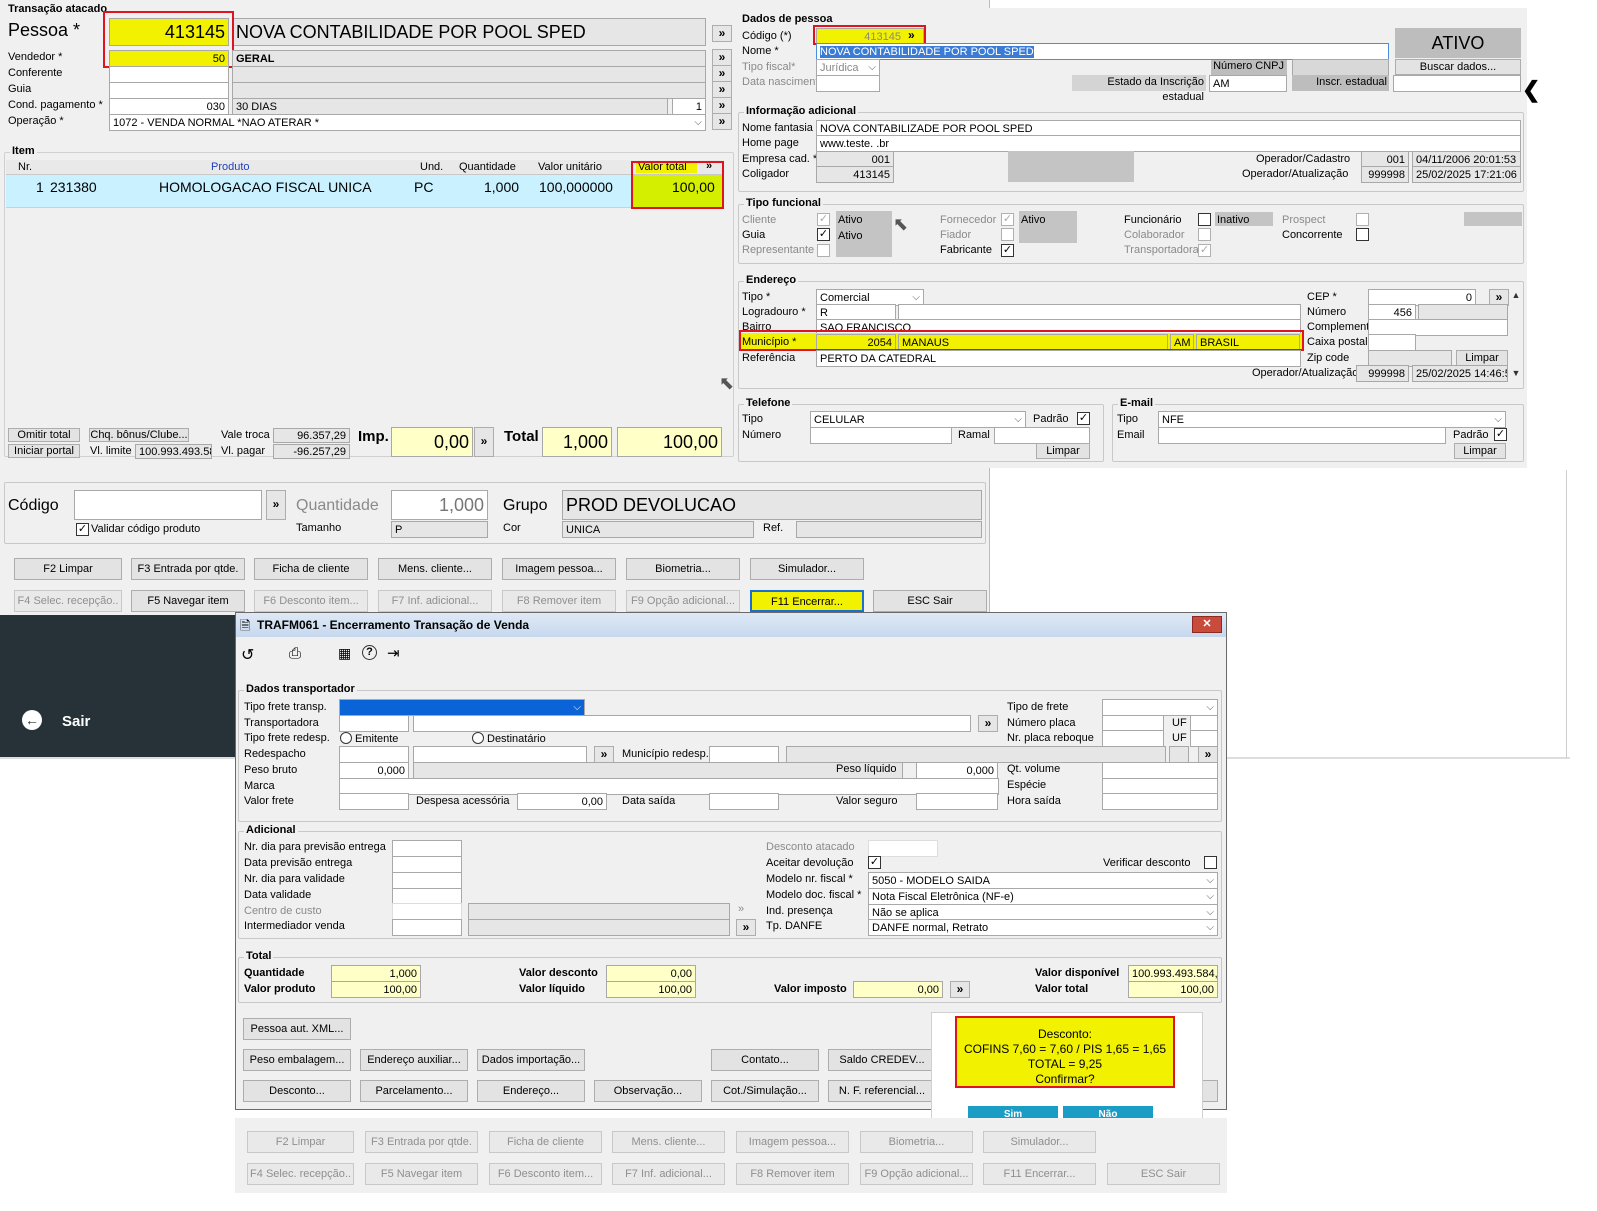 The height and width of the screenshot is (1211, 1597). I want to click on home-field: www.teste. .br, so click(1168, 143).